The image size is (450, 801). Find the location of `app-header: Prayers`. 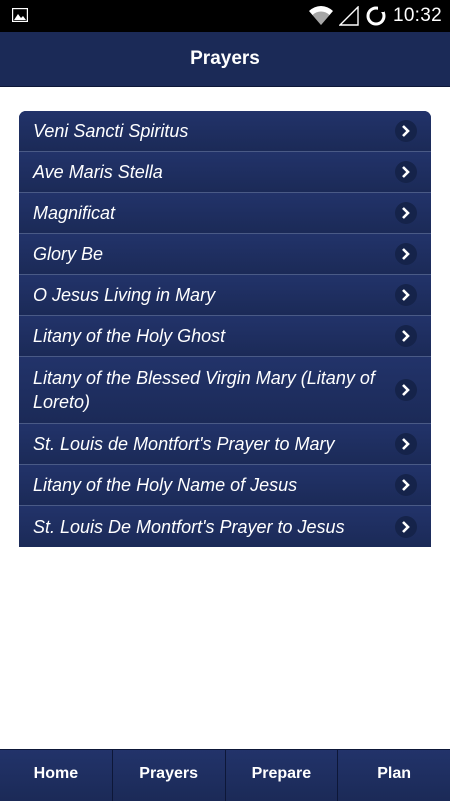

app-header: Prayers is located at coordinates (225, 59).